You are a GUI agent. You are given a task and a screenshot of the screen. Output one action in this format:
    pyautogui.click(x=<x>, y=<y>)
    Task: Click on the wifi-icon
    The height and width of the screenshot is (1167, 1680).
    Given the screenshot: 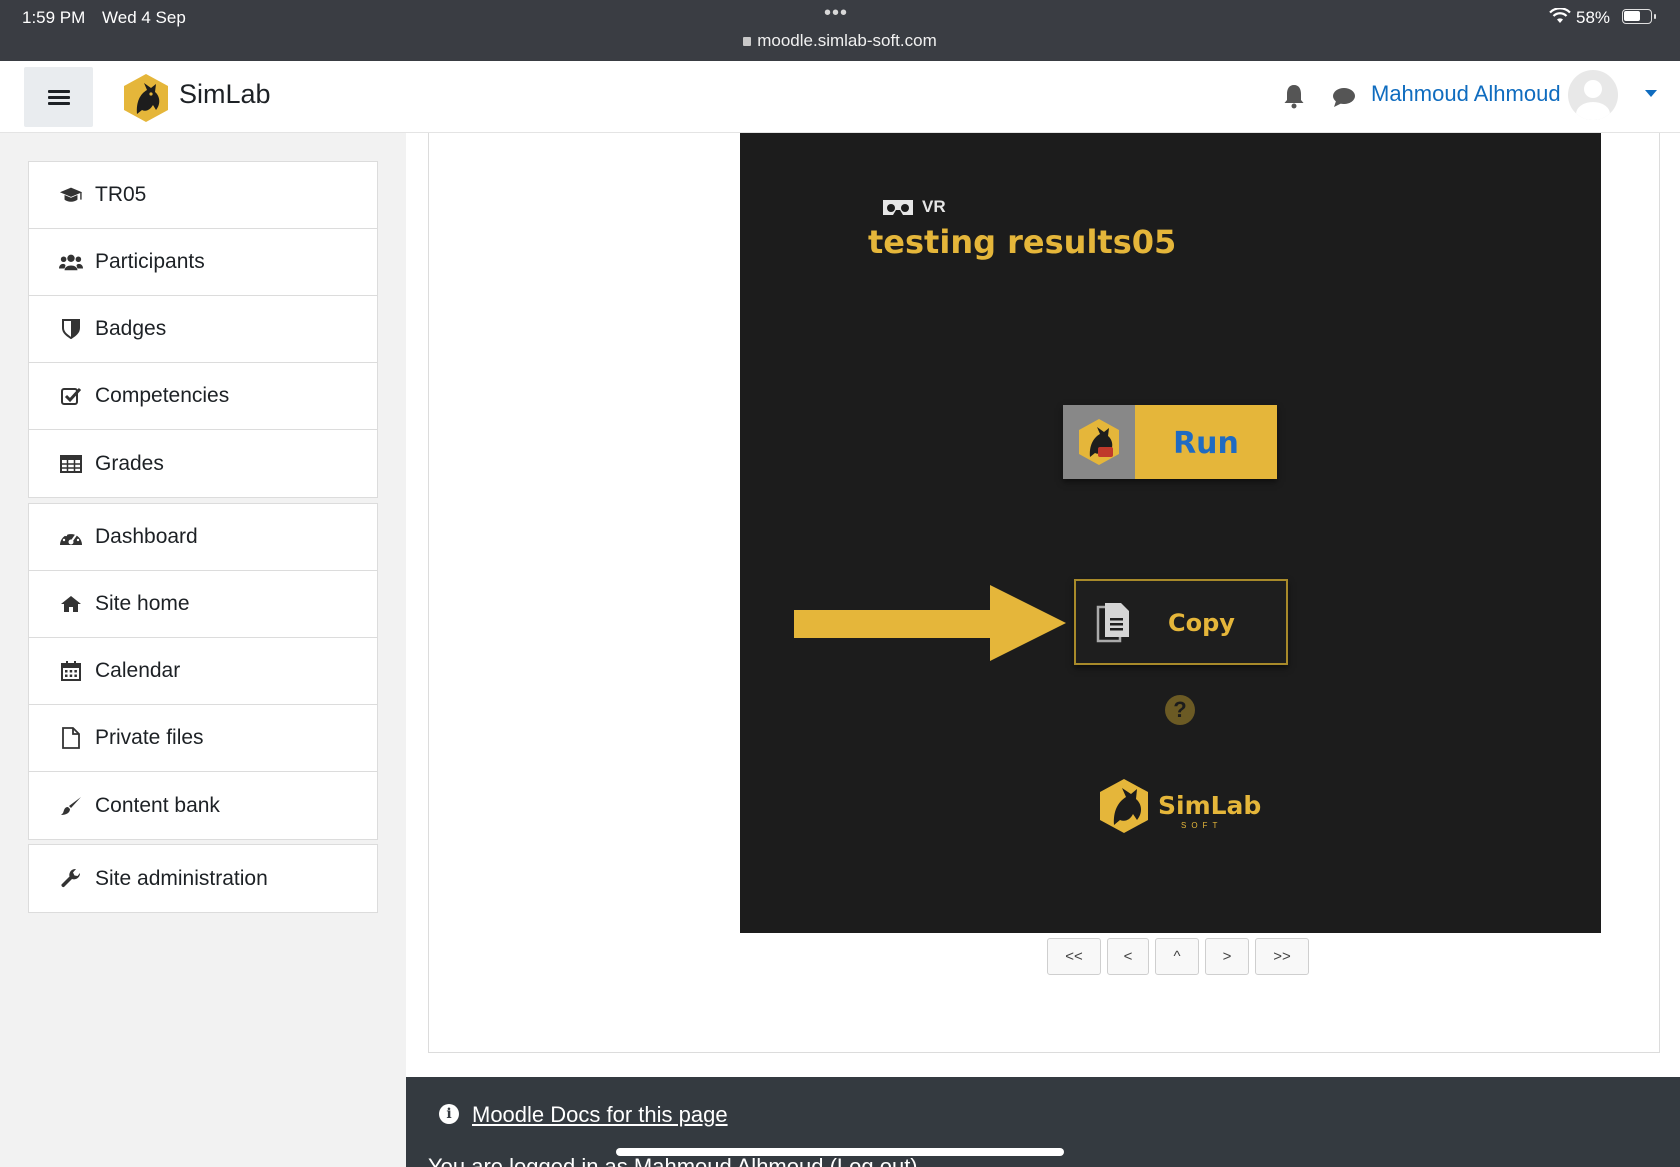 What is the action you would take?
    pyautogui.click(x=1560, y=15)
    